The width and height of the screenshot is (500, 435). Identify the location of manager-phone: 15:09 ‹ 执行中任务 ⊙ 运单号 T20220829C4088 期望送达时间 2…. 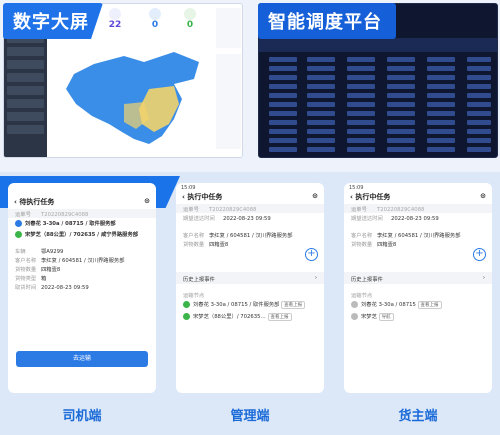
(250, 288).